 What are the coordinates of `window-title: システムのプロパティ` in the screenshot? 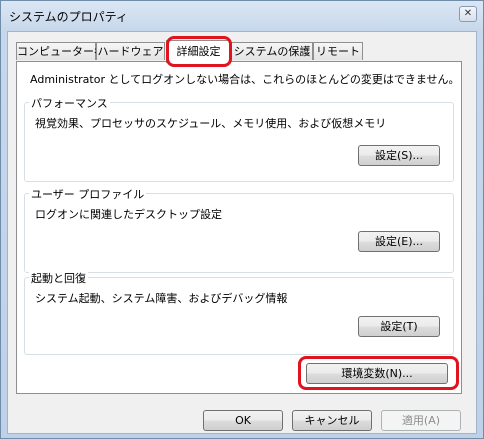 It's located at (68, 17).